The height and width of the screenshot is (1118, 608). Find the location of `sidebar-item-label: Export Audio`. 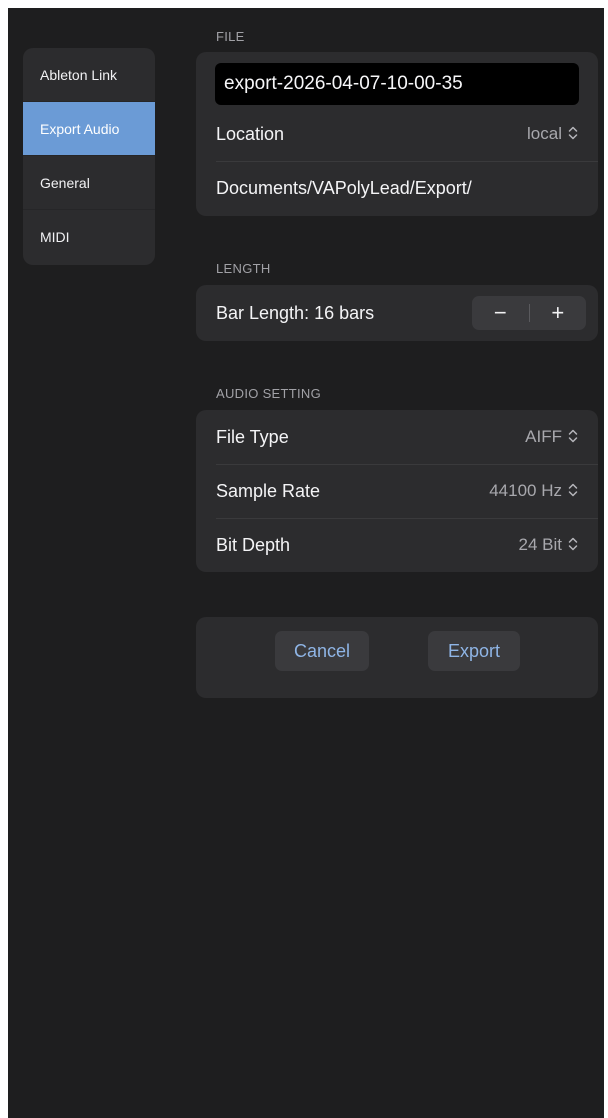

sidebar-item-label: Export Audio is located at coordinates (80, 128).